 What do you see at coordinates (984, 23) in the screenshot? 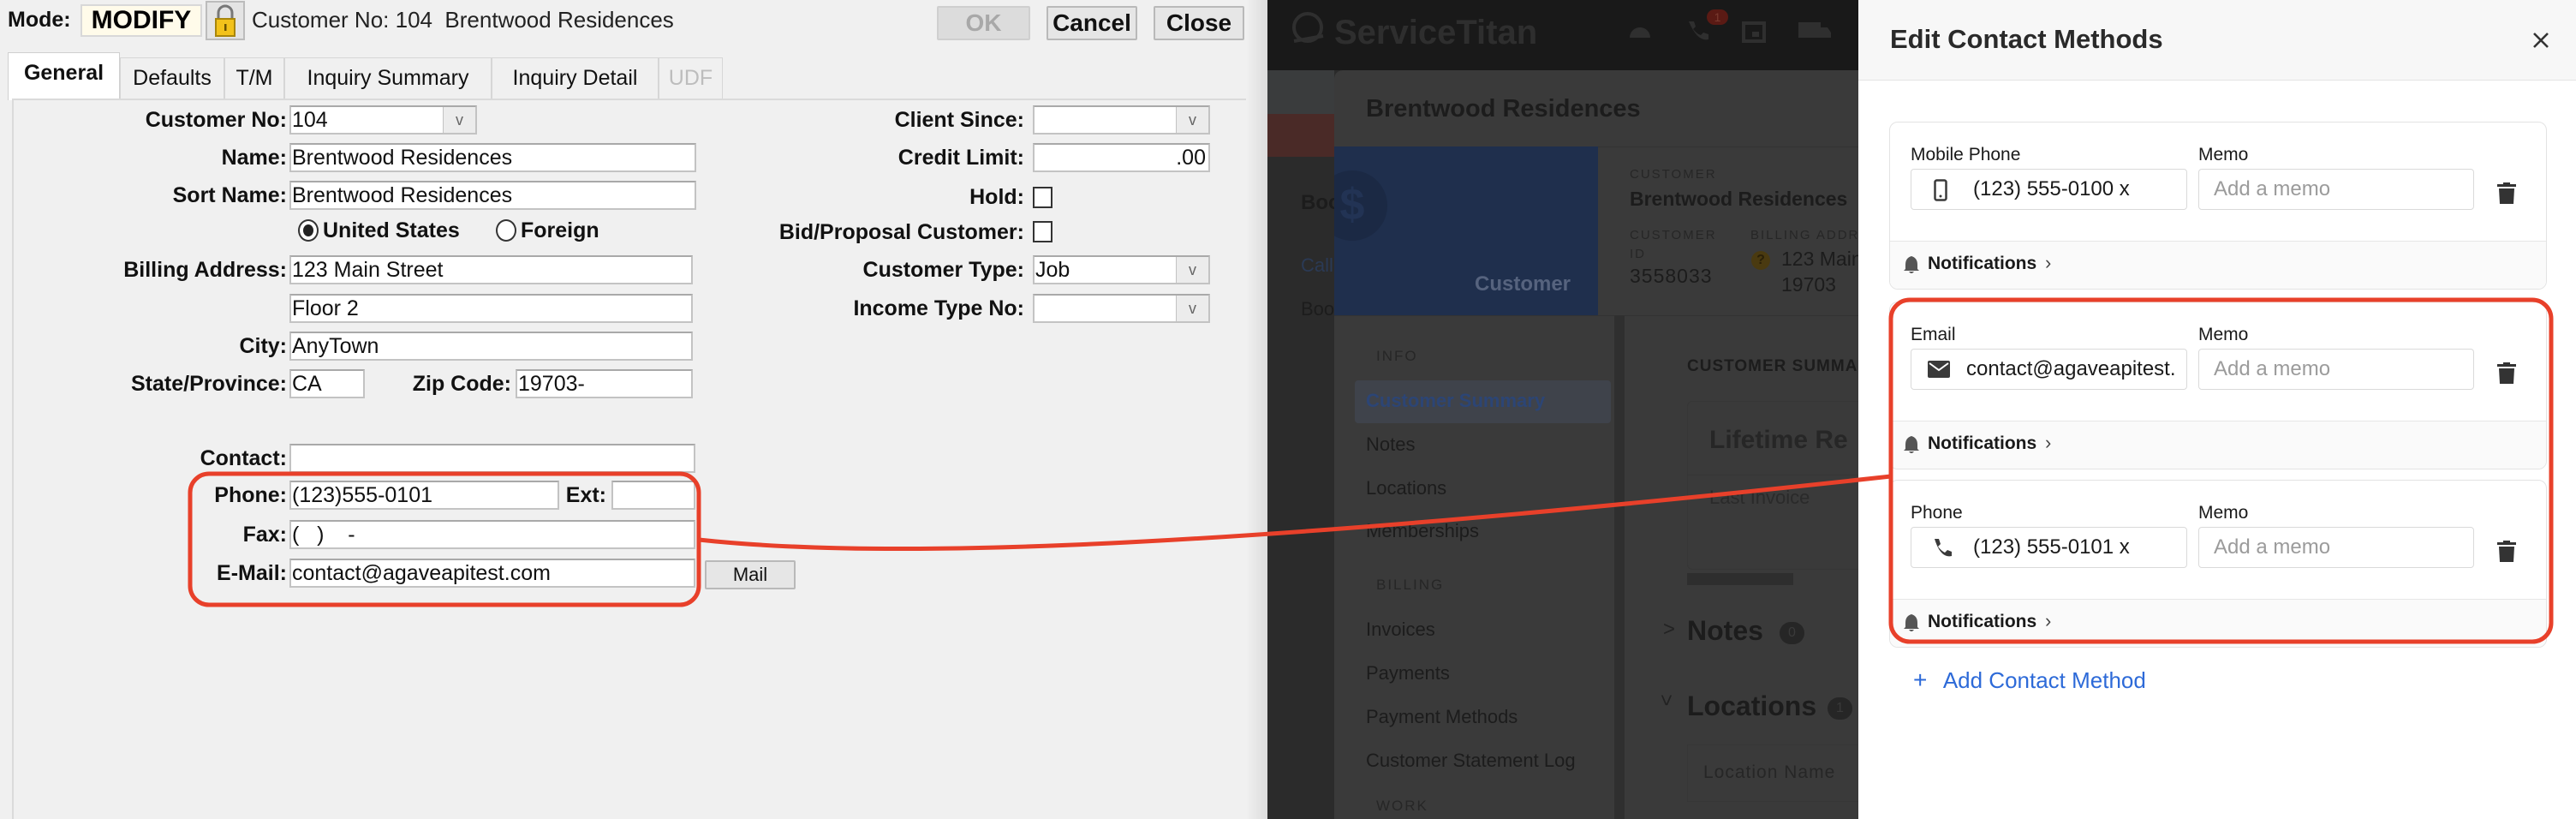
I see `ok-button: OK` at bounding box center [984, 23].